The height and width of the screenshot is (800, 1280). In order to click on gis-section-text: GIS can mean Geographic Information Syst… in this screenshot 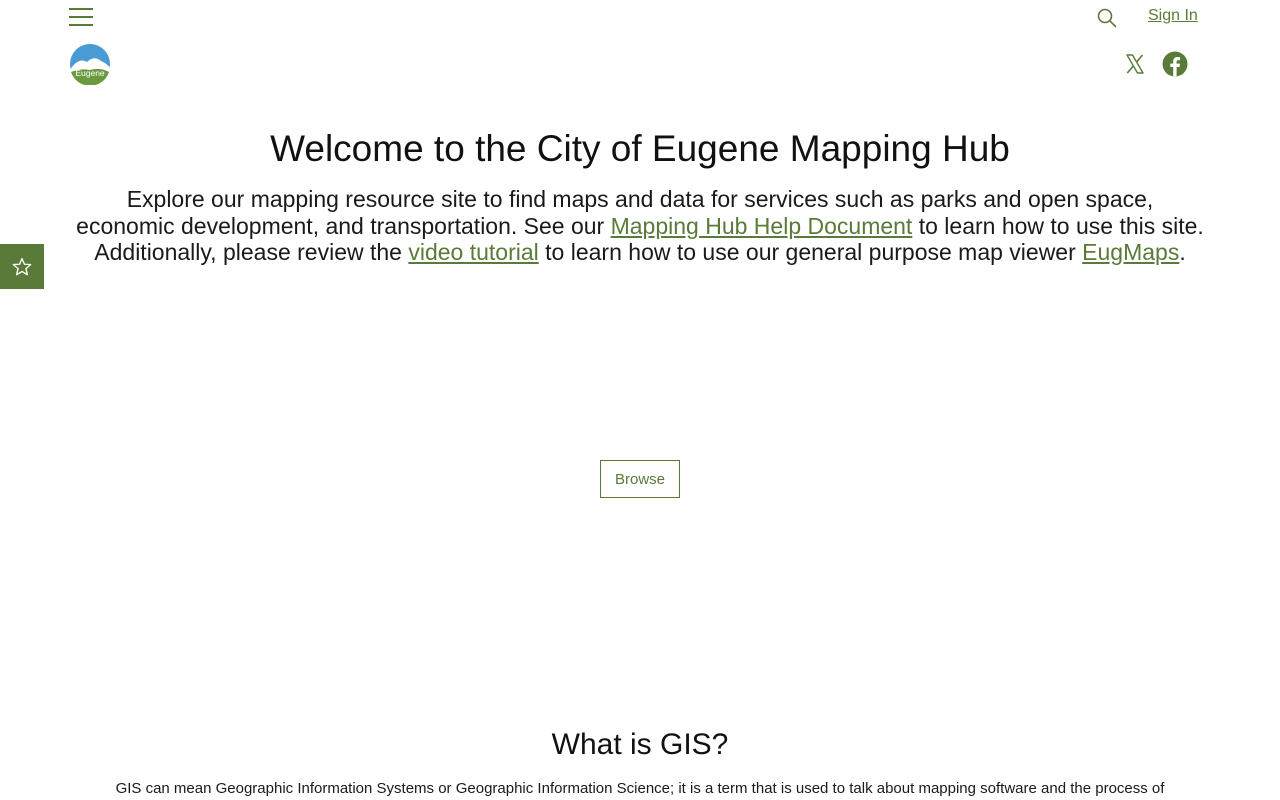, I will do `click(640, 788)`.